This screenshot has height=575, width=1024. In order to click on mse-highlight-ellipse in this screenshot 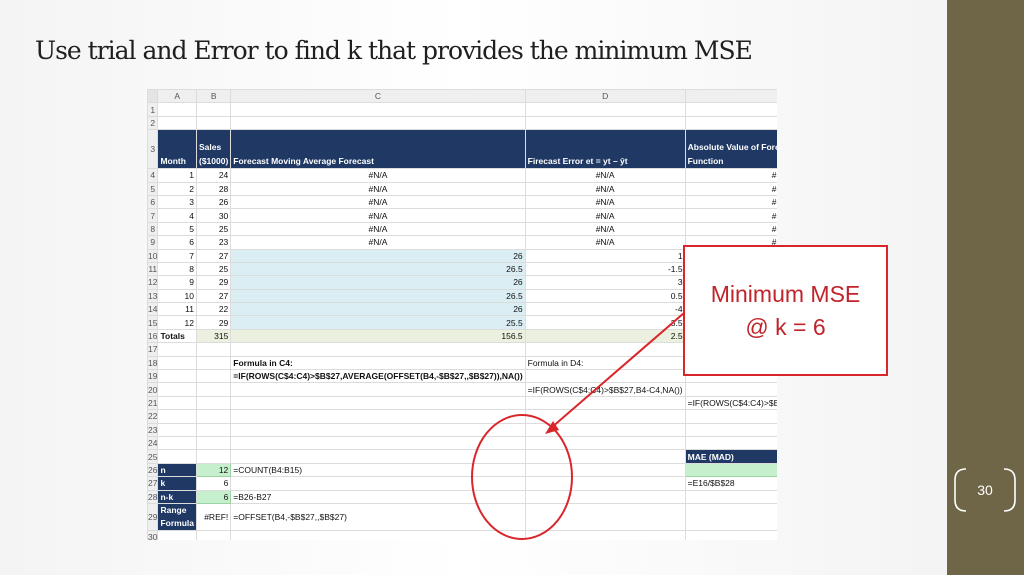, I will do `click(522, 477)`.